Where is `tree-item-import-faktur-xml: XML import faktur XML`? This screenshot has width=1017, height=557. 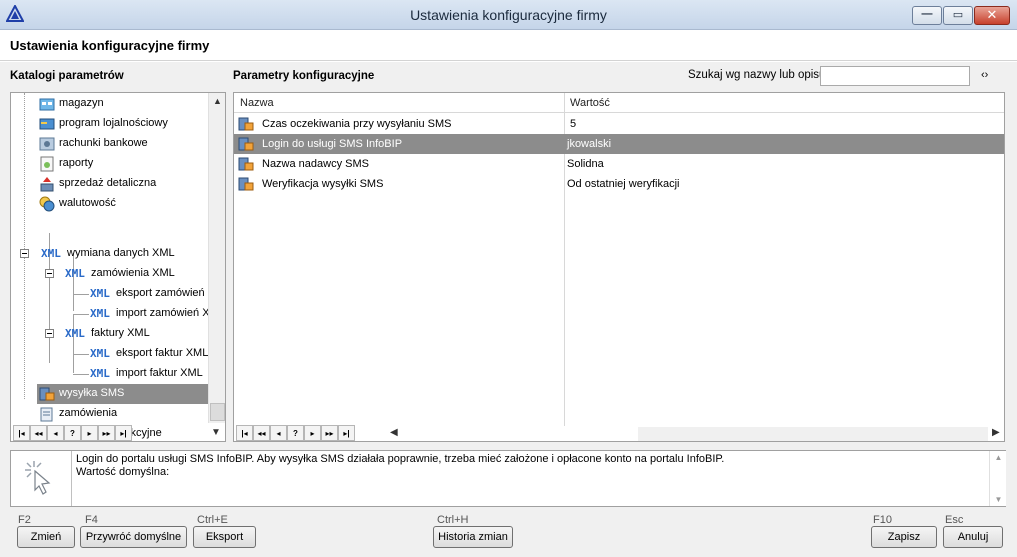
tree-item-import-faktur-xml: XML import faktur XML is located at coordinates (154, 374).